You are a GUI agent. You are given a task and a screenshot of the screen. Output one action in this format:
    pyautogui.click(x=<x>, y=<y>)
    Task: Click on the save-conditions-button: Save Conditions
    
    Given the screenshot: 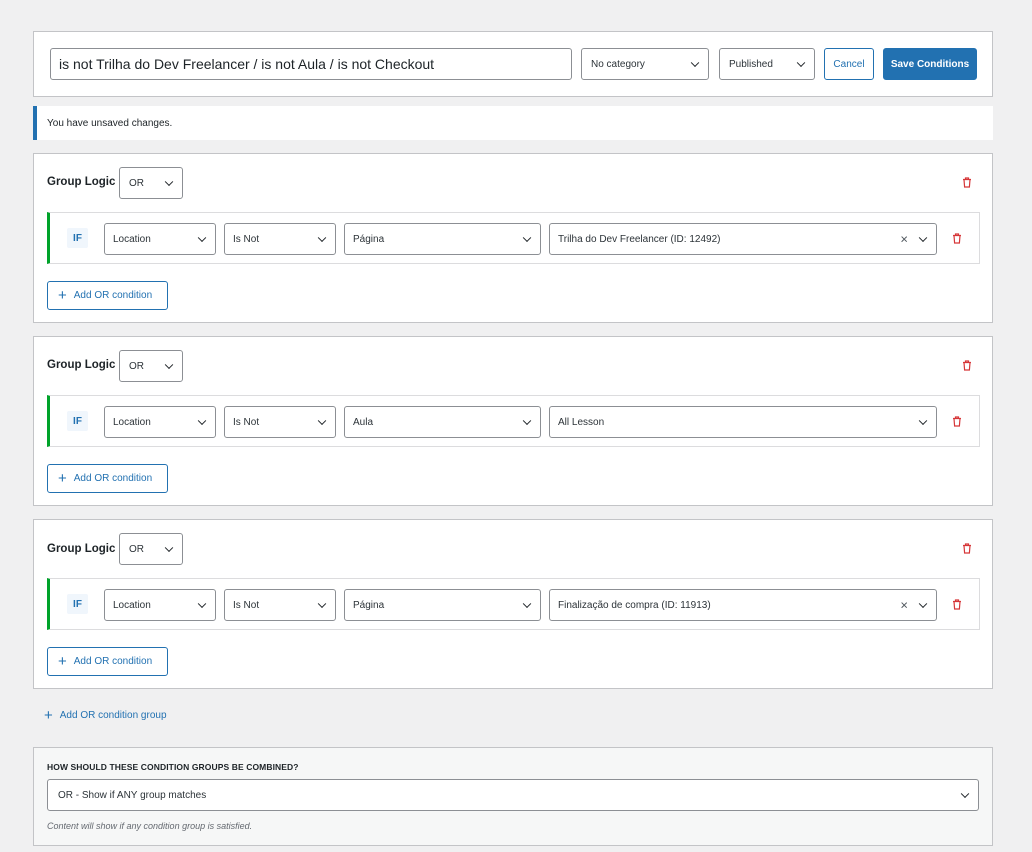 What is the action you would take?
    pyautogui.click(x=930, y=64)
    